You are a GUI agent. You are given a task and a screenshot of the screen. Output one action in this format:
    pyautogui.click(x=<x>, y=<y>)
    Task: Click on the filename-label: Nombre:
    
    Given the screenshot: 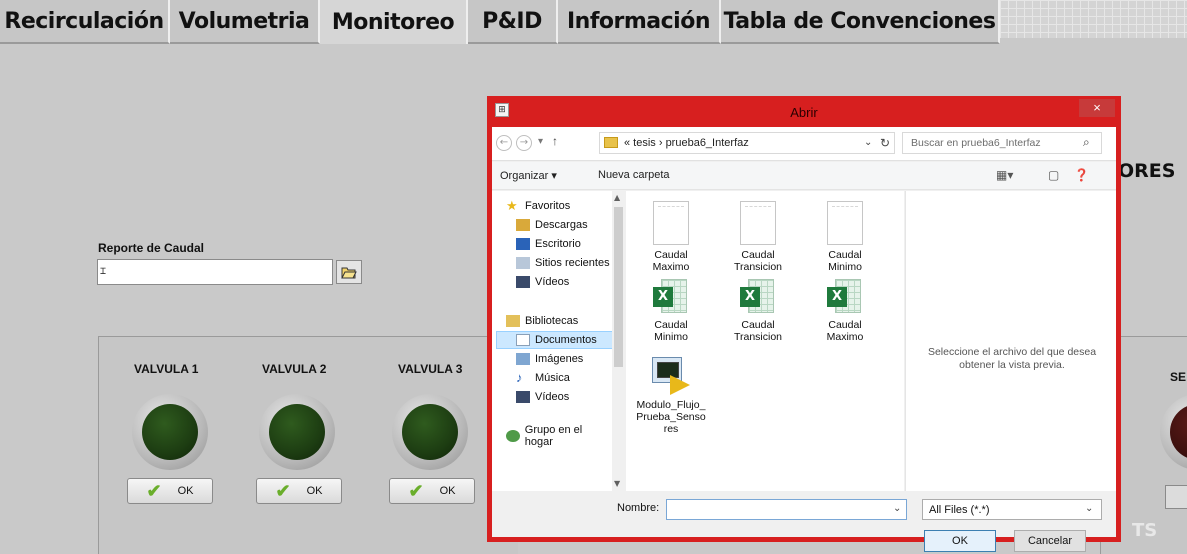 What is the action you would take?
    pyautogui.click(x=638, y=508)
    